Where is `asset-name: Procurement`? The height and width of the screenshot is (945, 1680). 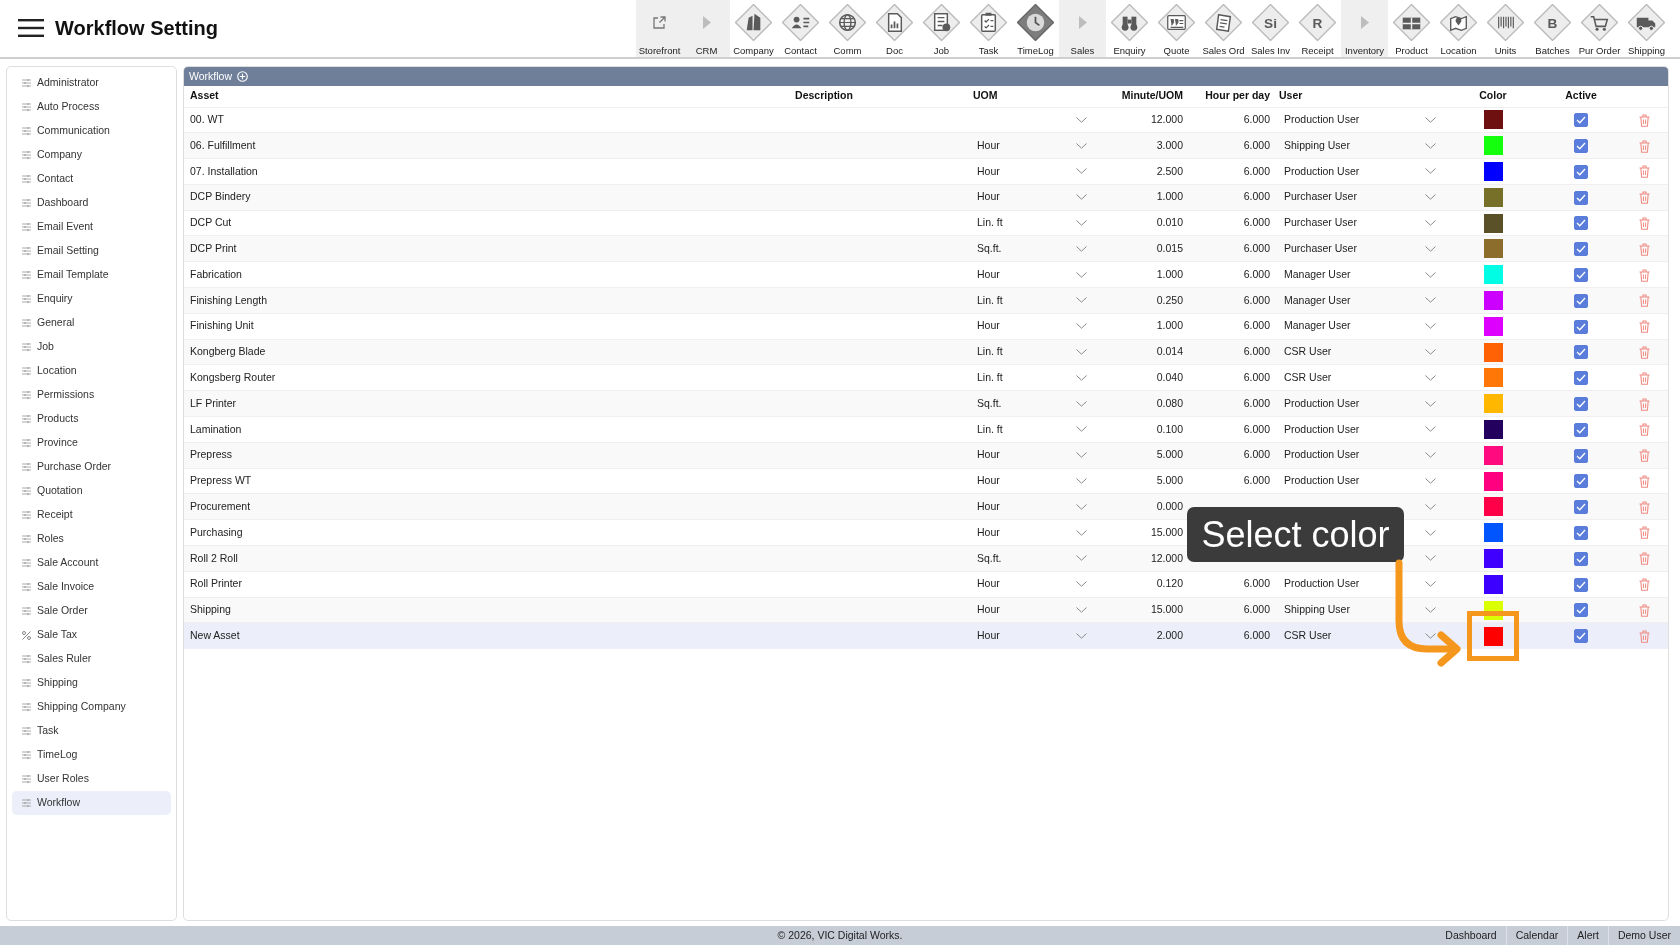 asset-name: Procurement is located at coordinates (220, 505).